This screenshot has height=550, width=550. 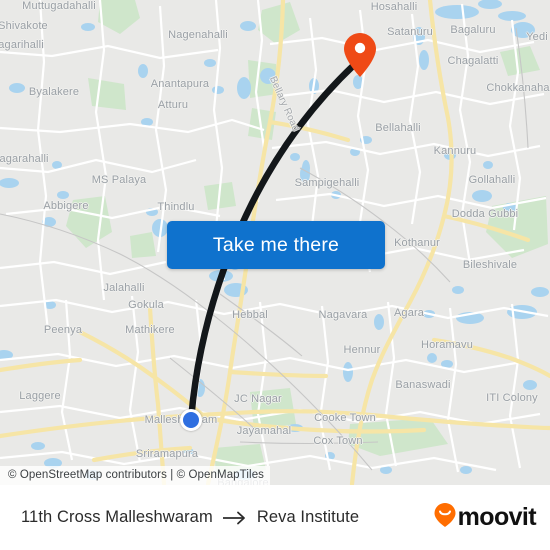 What do you see at coordinates (308, 517) in the screenshot?
I see `route-destination-label: Reva Institute` at bounding box center [308, 517].